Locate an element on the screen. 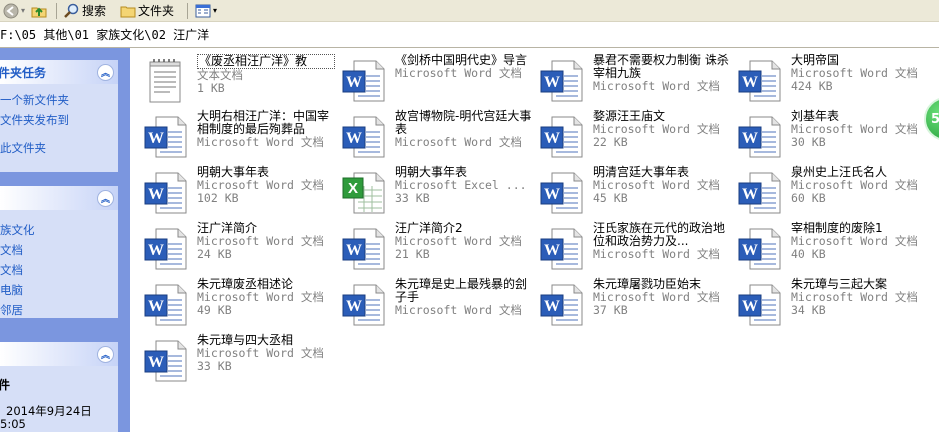 This screenshot has height=432, width=939. file-item: W 刘基年表 Microsoft Word 文档 30 KB is located at coordinates (833, 136).